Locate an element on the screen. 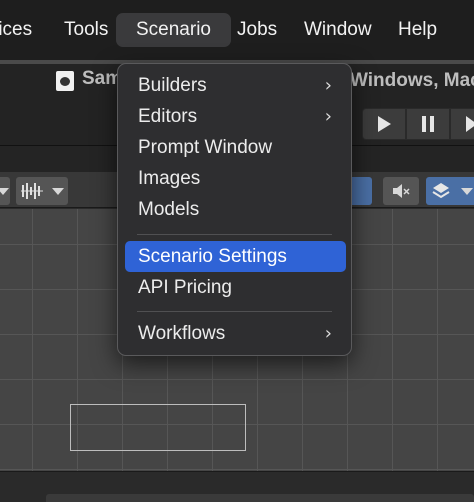 The width and height of the screenshot is (474, 502). menu-item-workflows: Workflows › is located at coordinates (235, 333).